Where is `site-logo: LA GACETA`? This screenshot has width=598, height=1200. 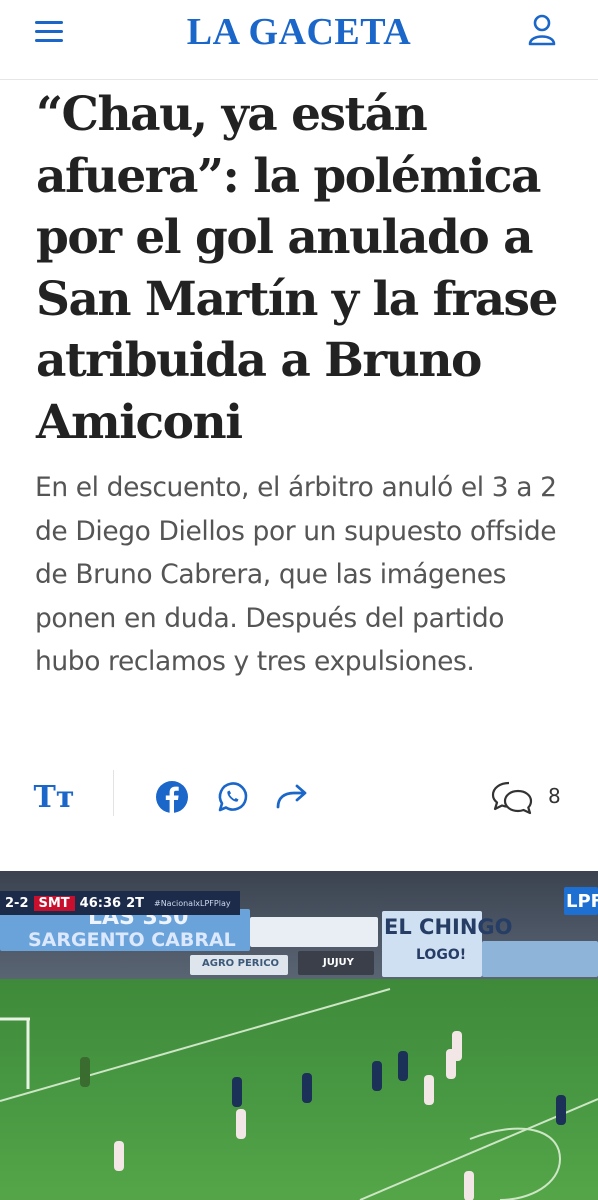 site-logo: LA GACETA is located at coordinates (299, 32).